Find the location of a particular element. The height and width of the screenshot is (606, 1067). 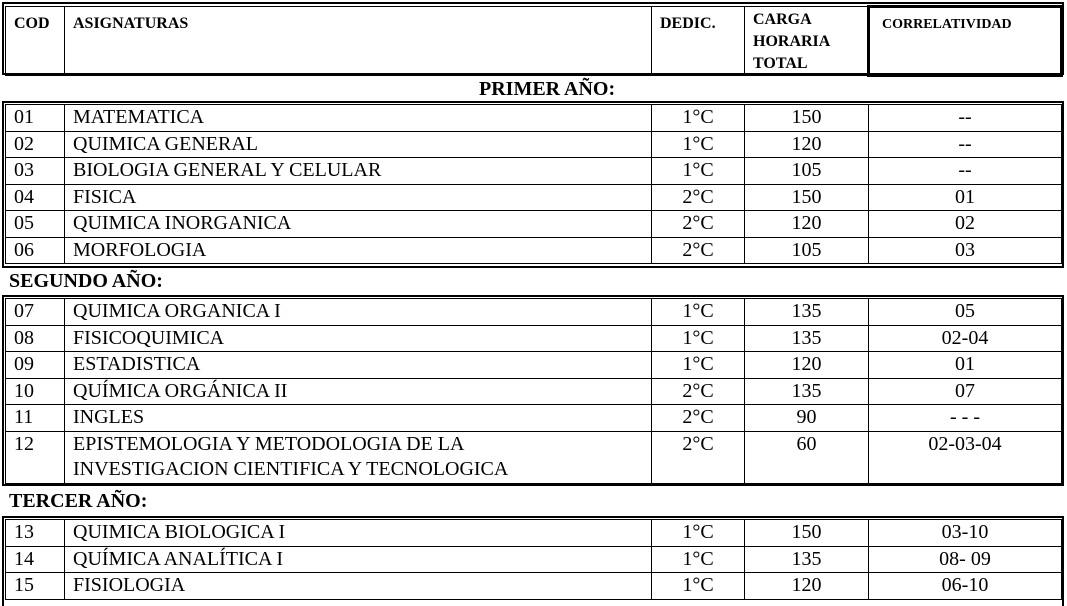

table-row: 01 MATEMATICA 1°C 150 -- is located at coordinates (533, 118).